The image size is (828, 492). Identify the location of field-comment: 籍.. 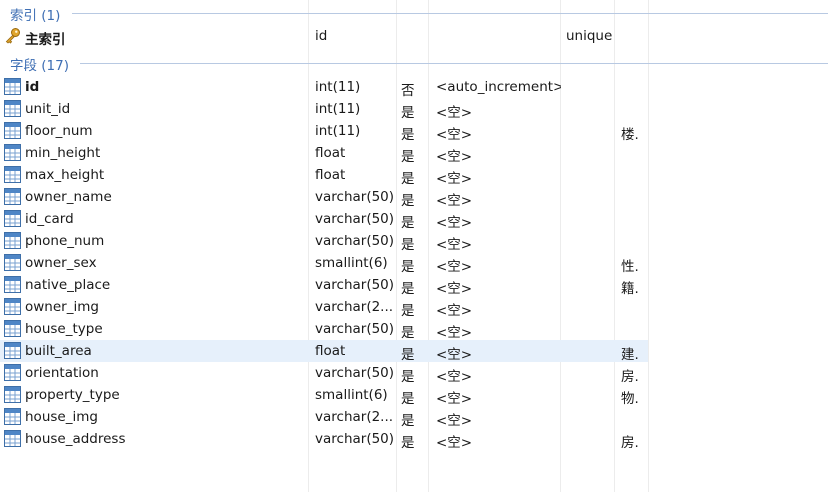
(630, 289).